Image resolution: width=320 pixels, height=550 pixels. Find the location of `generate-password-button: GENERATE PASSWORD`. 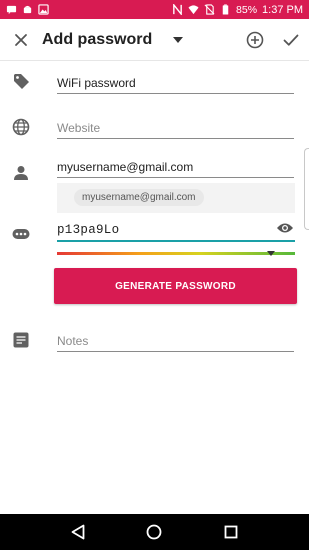

generate-password-button: GENERATE PASSWORD is located at coordinates (175, 286).